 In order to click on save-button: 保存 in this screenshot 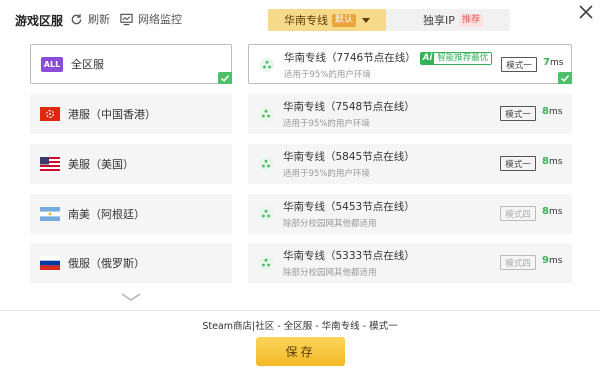, I will do `click(300, 351)`.